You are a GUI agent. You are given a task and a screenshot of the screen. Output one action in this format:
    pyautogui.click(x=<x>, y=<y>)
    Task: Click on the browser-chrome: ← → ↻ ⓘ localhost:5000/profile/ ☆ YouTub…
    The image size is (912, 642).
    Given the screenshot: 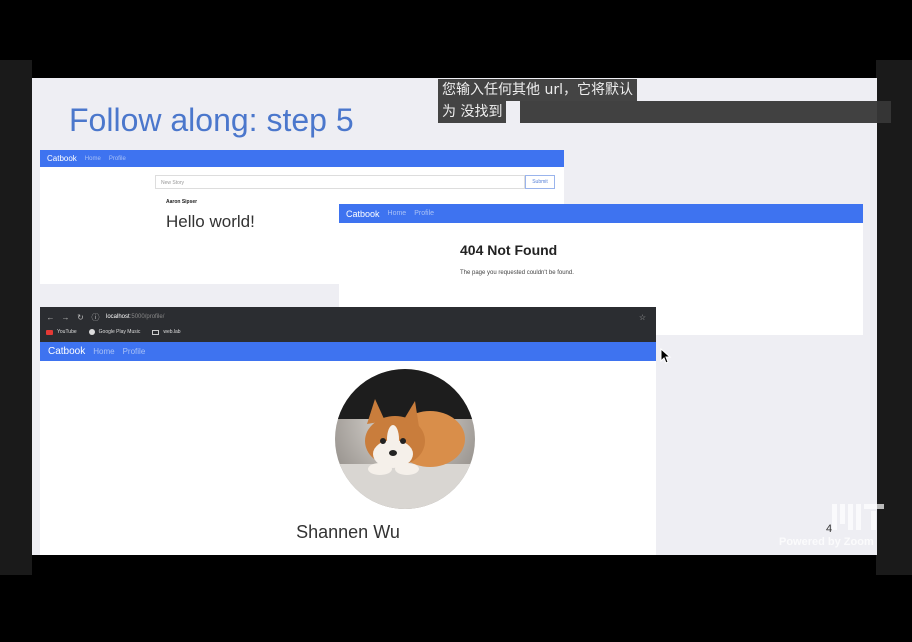 What is the action you would take?
    pyautogui.click(x=348, y=324)
    